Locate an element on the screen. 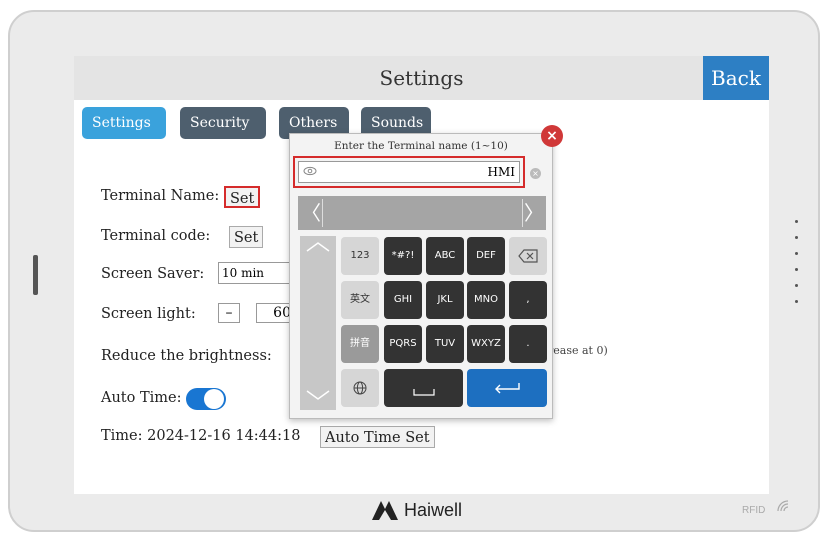  backspace-icon is located at coordinates (528, 256).